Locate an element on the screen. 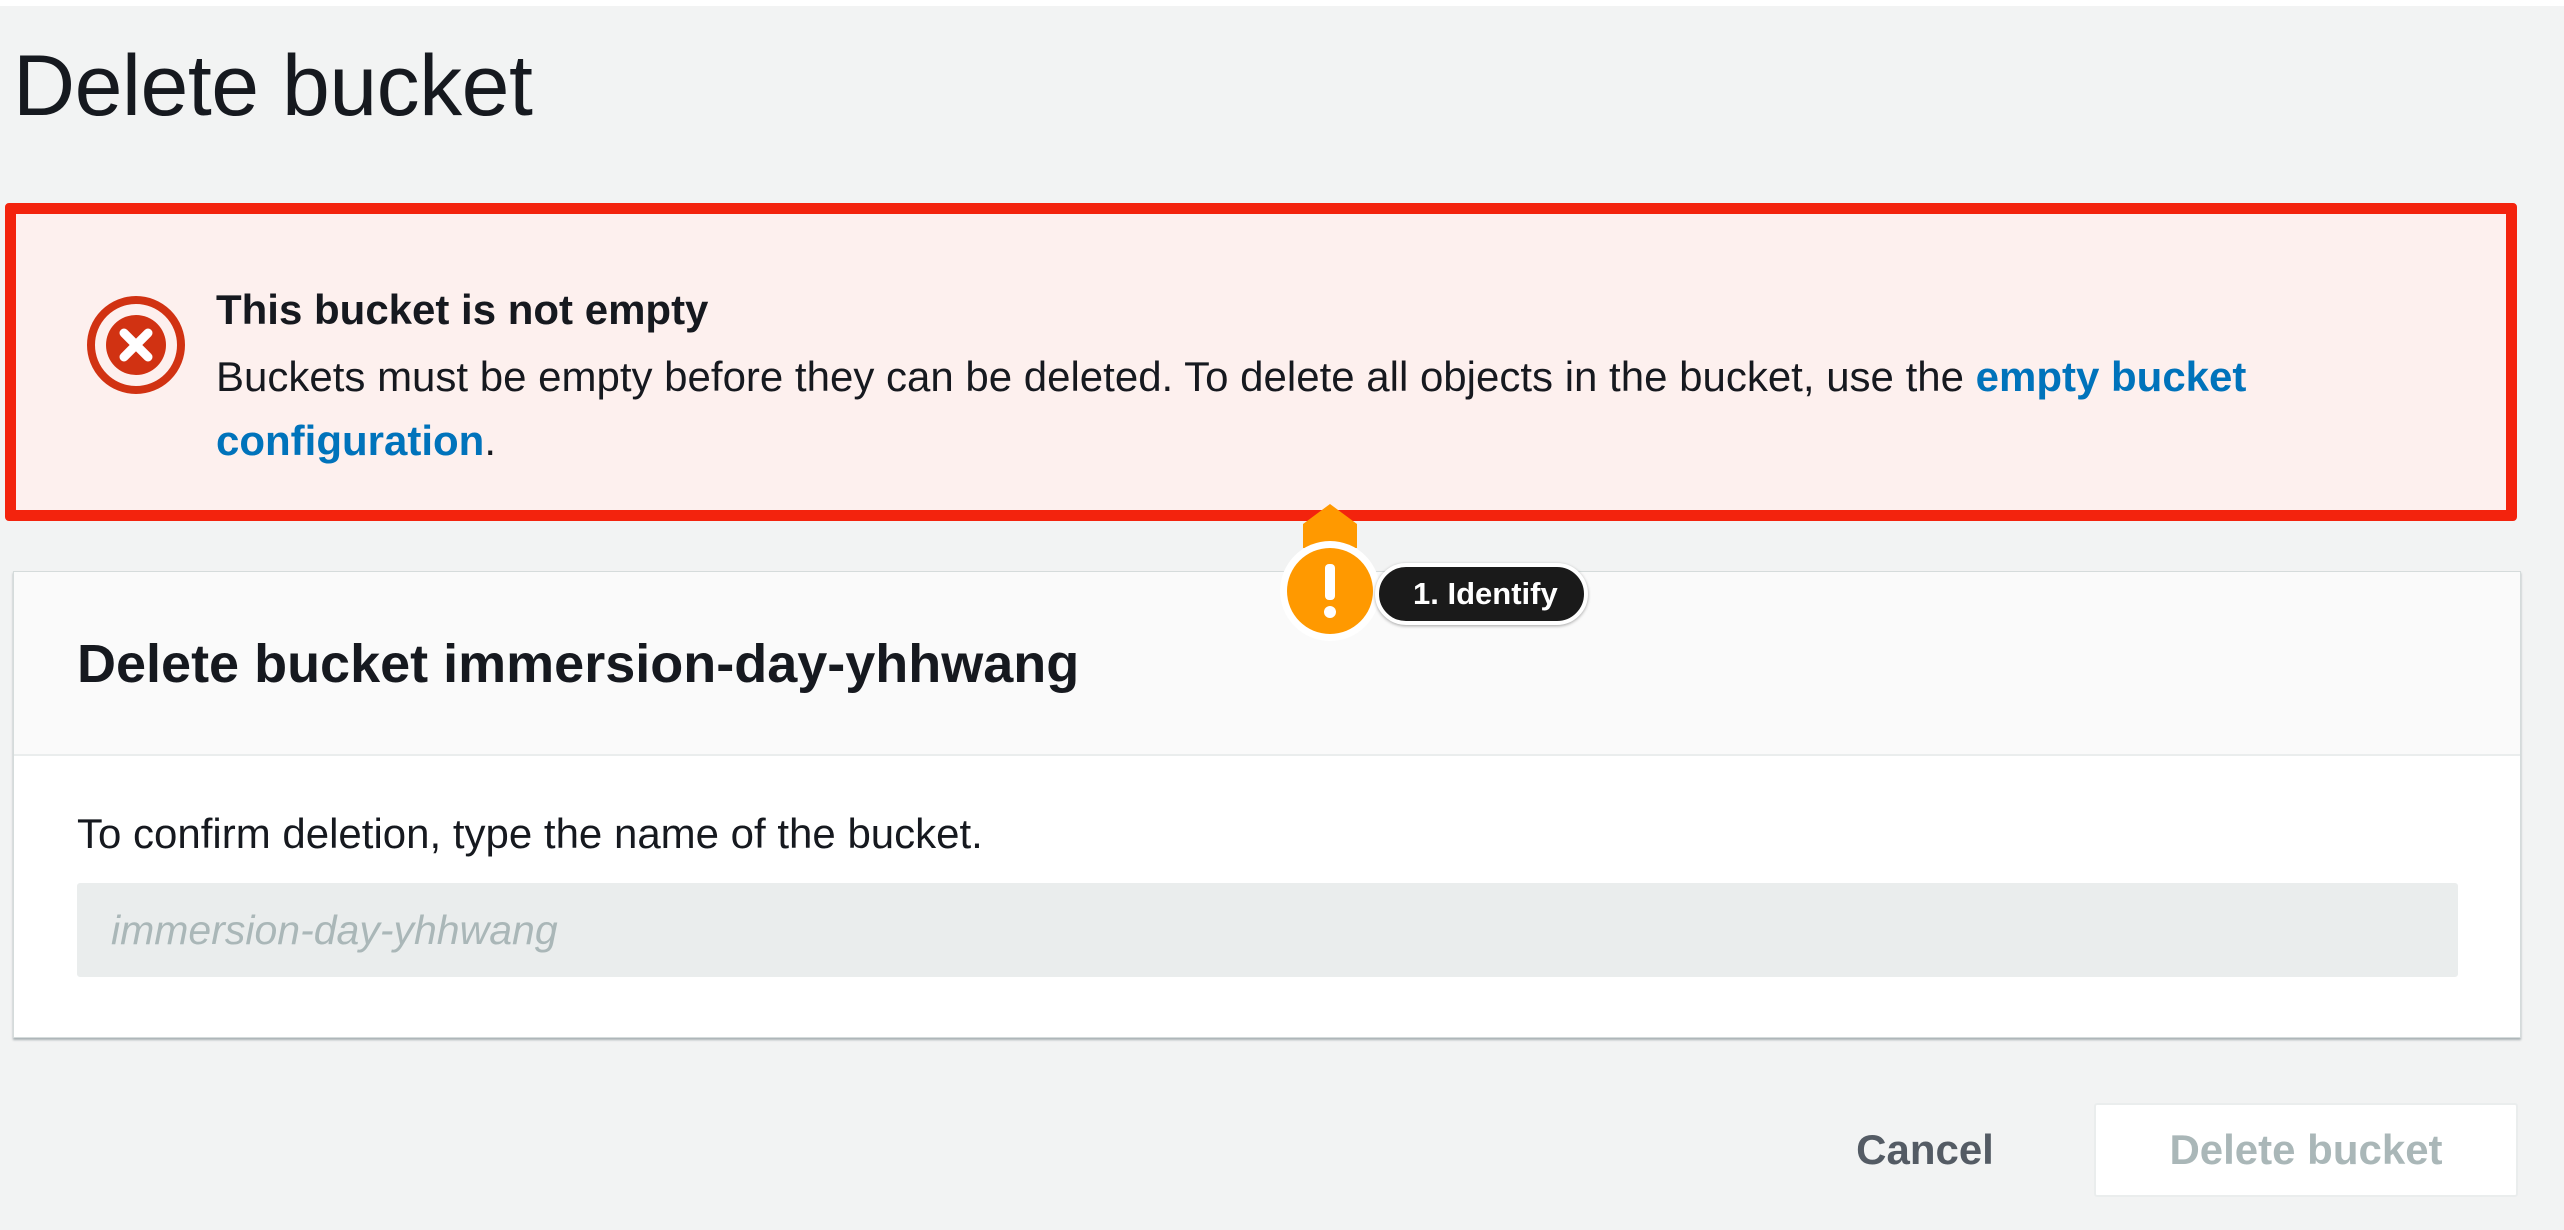 This screenshot has height=1230, width=2564. panel-header: Delete bucket immersion-day-yhhwang is located at coordinates (1267, 664).